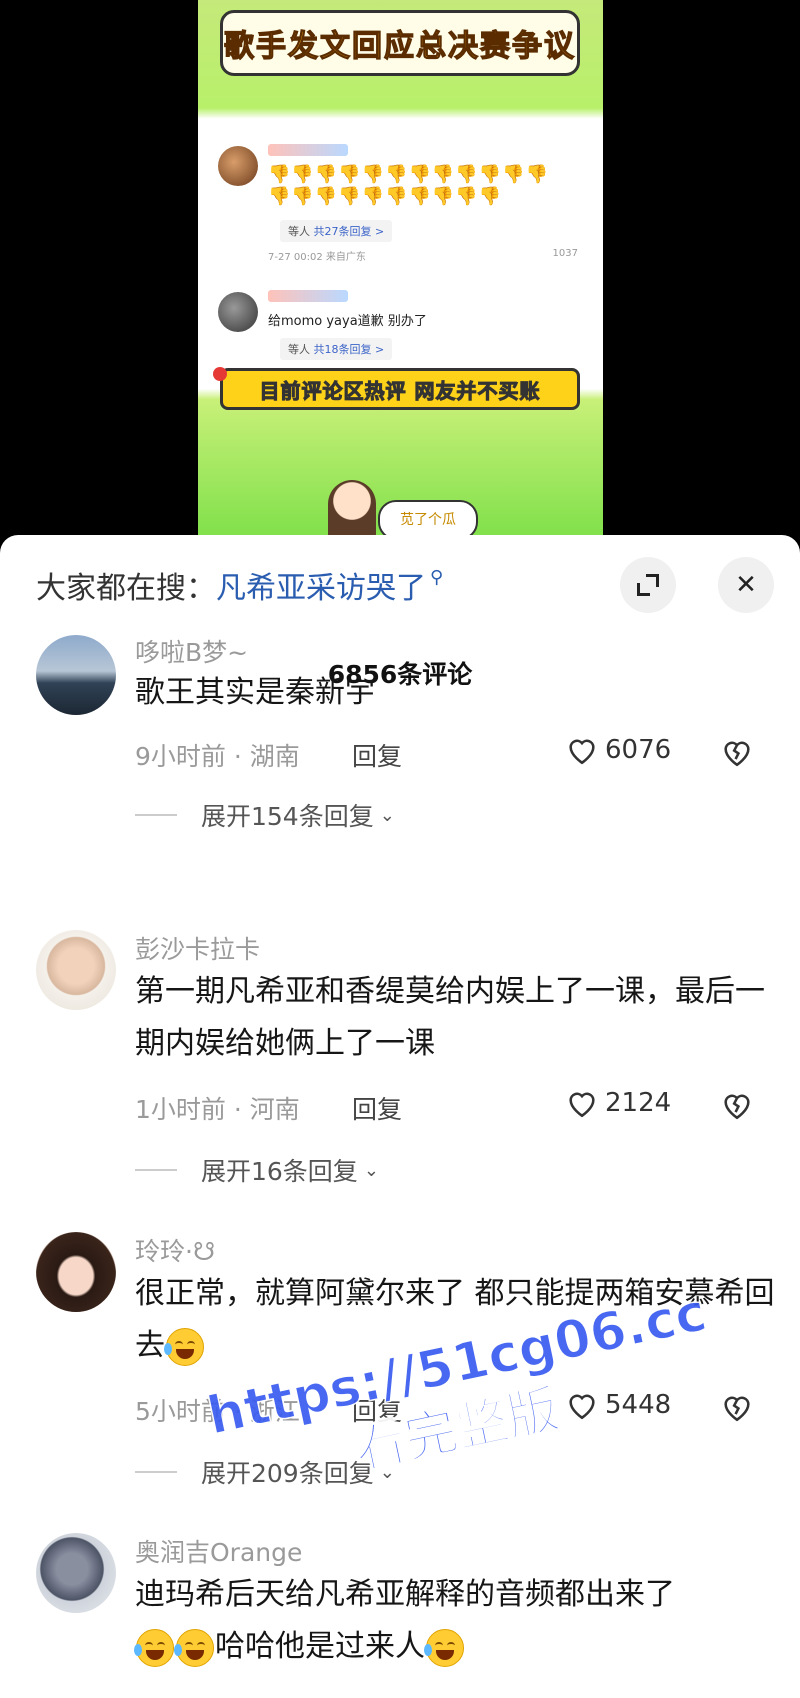  What do you see at coordinates (349, 231) in the screenshot?
I see `mock-reply-count: 共27条回复 >` at bounding box center [349, 231].